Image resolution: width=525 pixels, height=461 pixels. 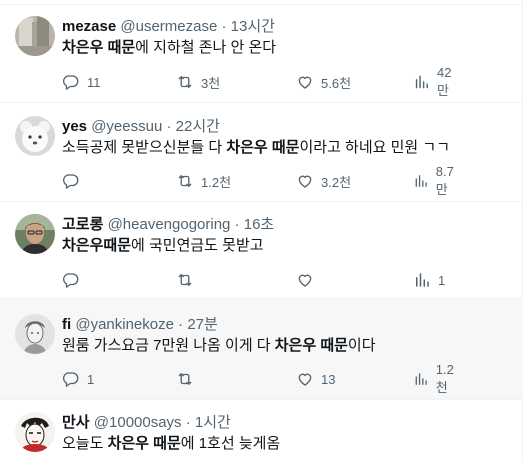 I want to click on user-handle: @10000says, so click(x=138, y=422).